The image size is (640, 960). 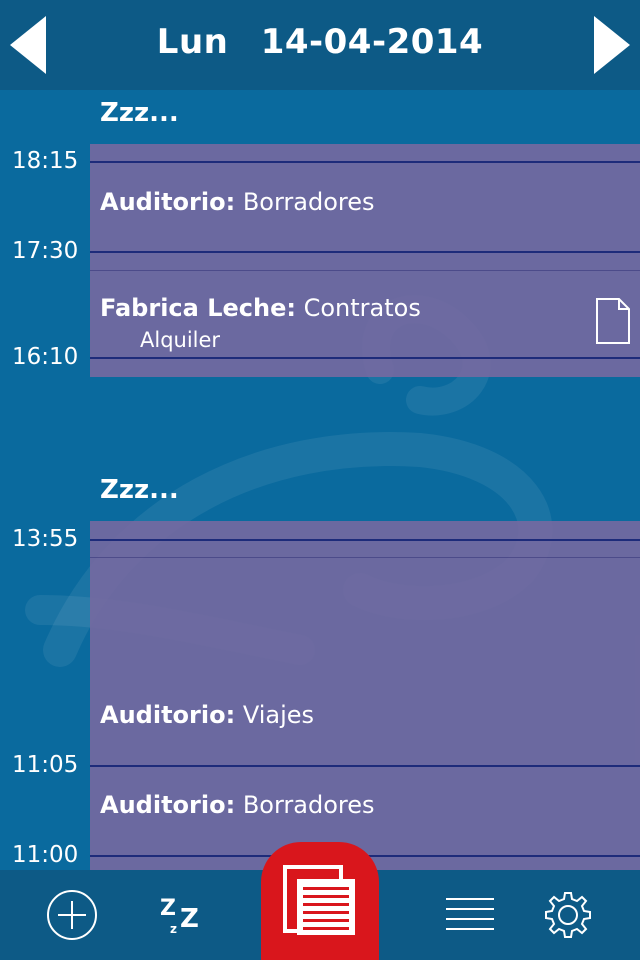 I want to click on document-icon, so click(x=613, y=321).